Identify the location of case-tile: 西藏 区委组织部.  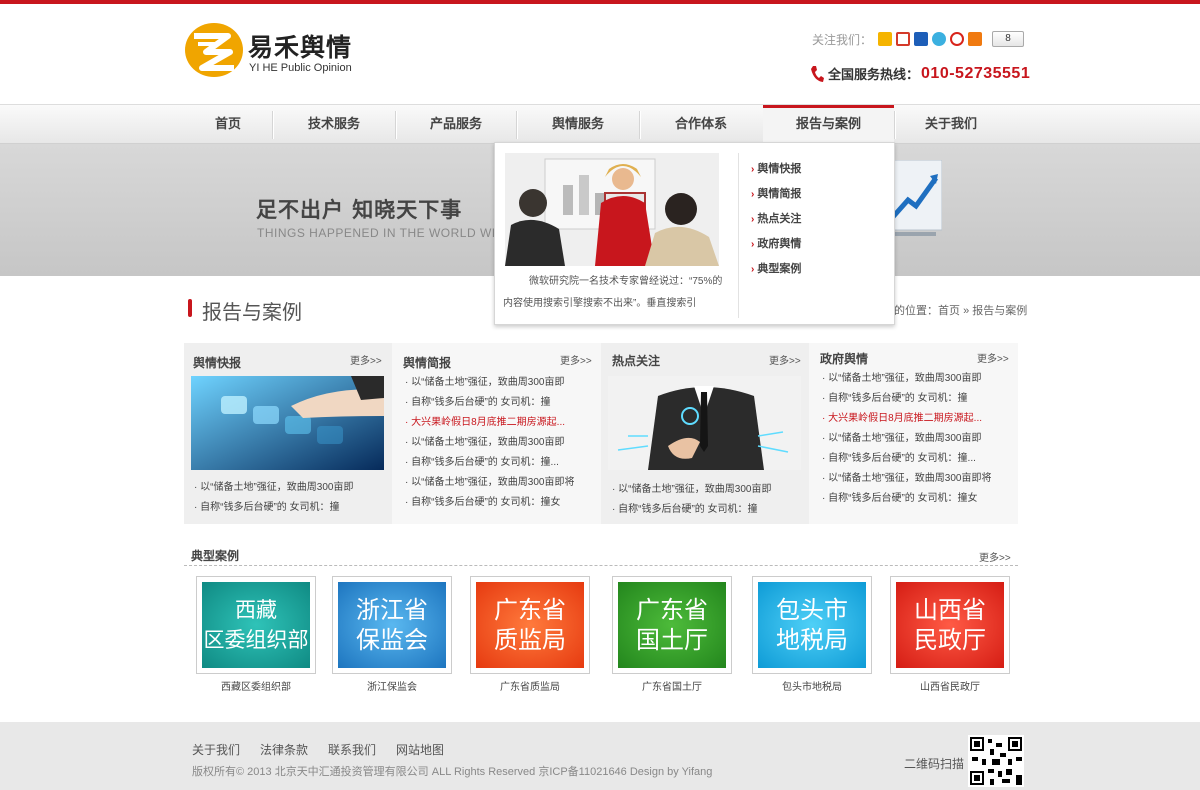
(256, 625).